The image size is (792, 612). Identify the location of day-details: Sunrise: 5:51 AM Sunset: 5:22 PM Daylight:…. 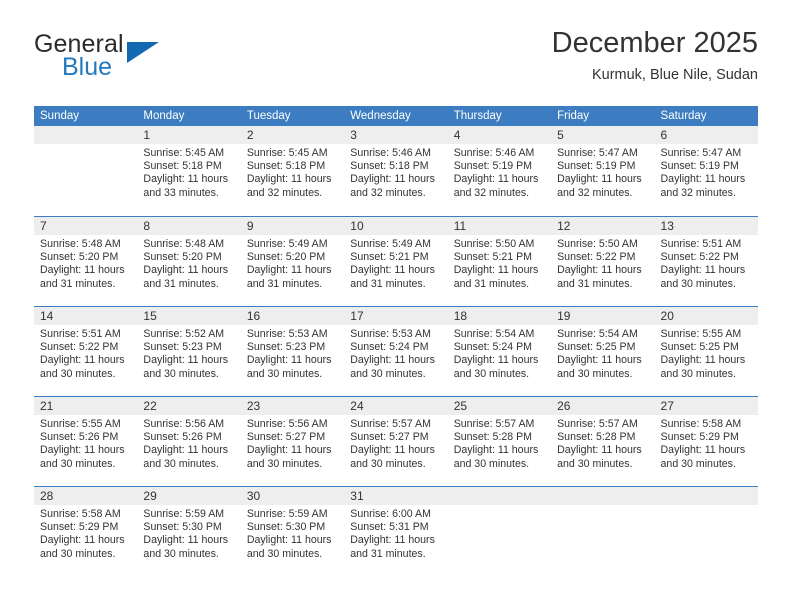
(706, 263).